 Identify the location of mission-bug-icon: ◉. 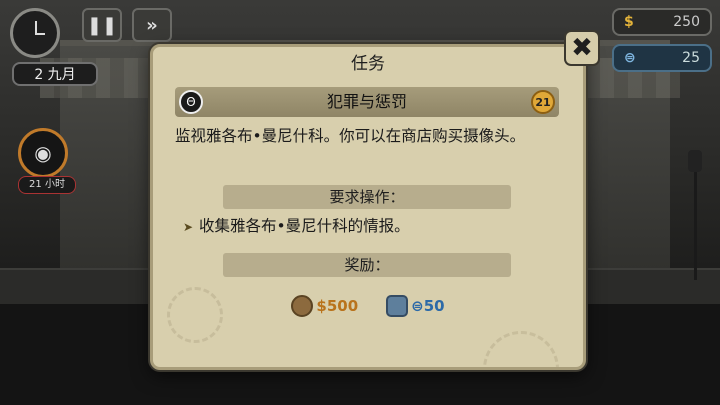
(43, 153).